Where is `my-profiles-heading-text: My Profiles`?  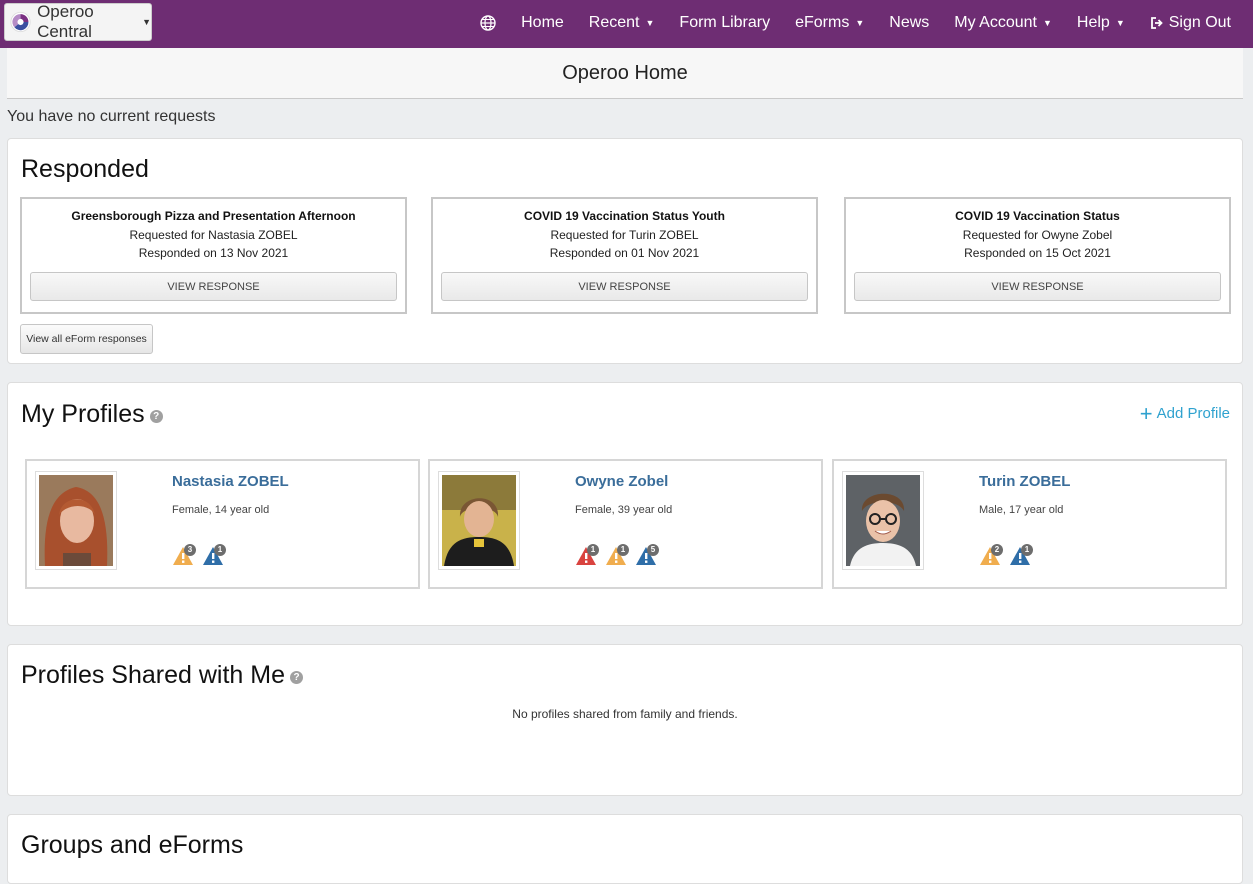 my-profiles-heading-text: My Profiles is located at coordinates (83, 414).